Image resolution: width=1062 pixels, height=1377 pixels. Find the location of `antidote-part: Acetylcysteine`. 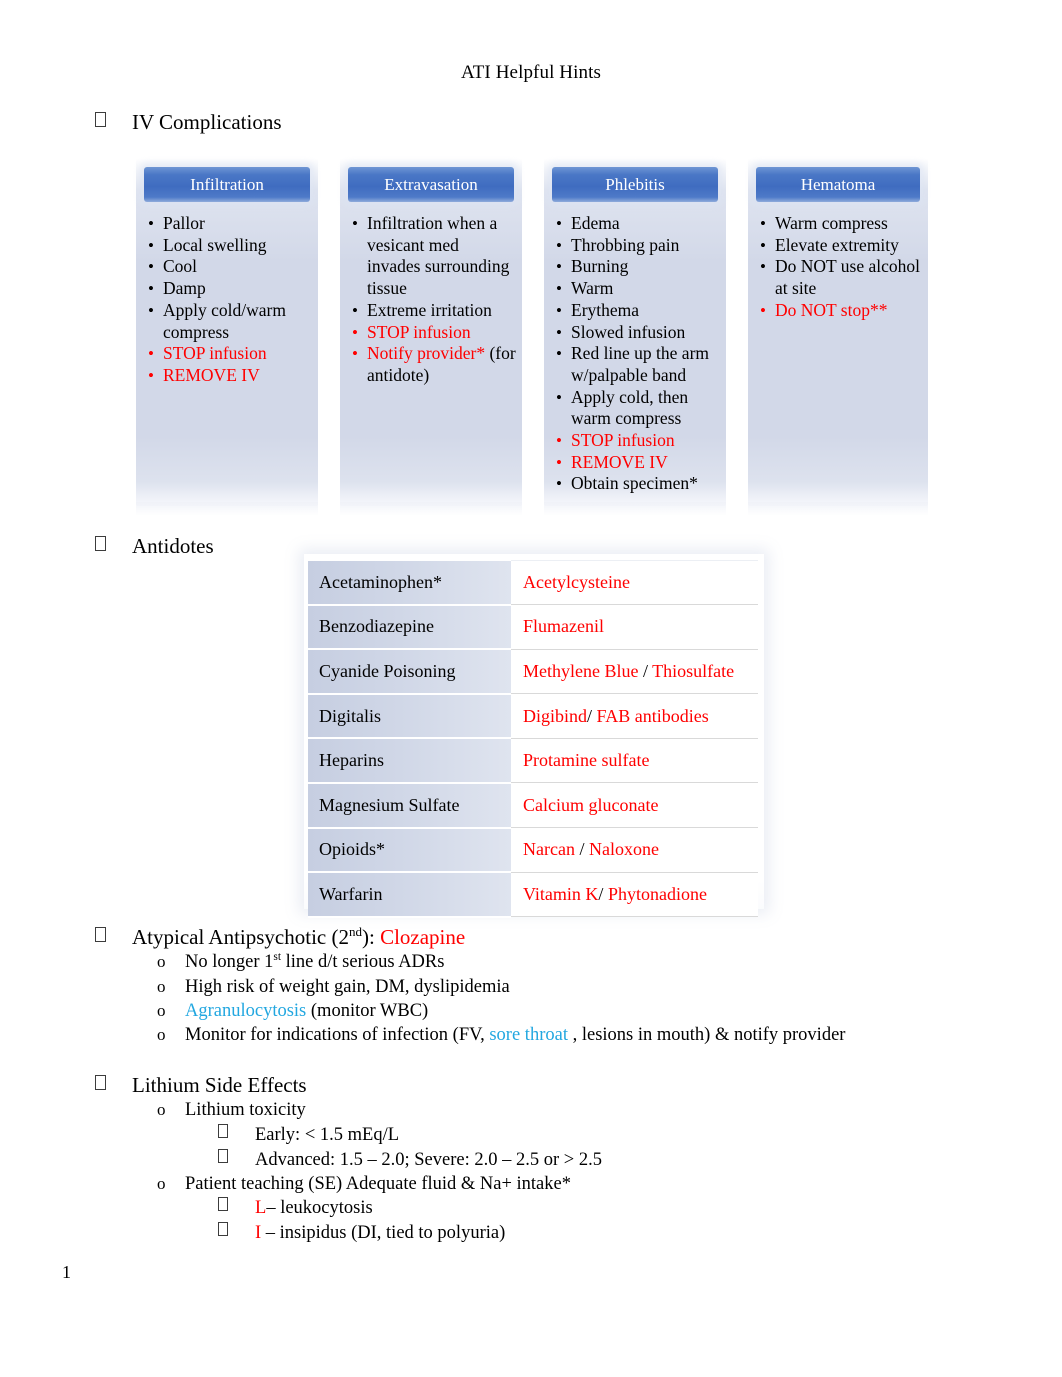

antidote-part: Acetylcysteine is located at coordinates (576, 581).